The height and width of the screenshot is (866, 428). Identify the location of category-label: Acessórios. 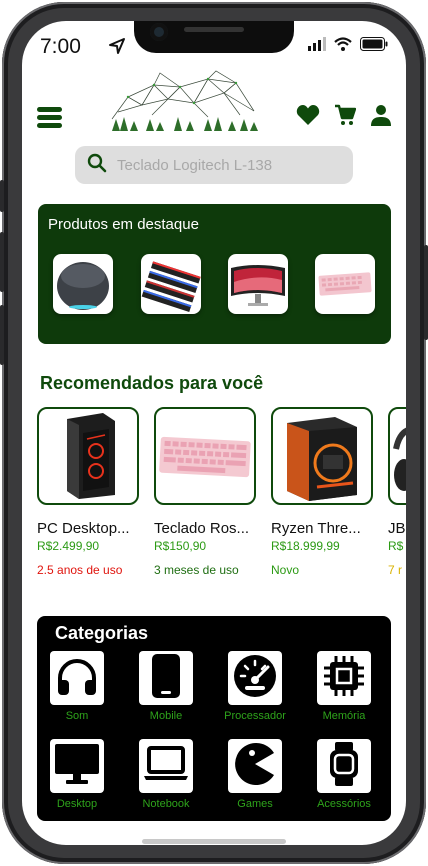
(344, 804).